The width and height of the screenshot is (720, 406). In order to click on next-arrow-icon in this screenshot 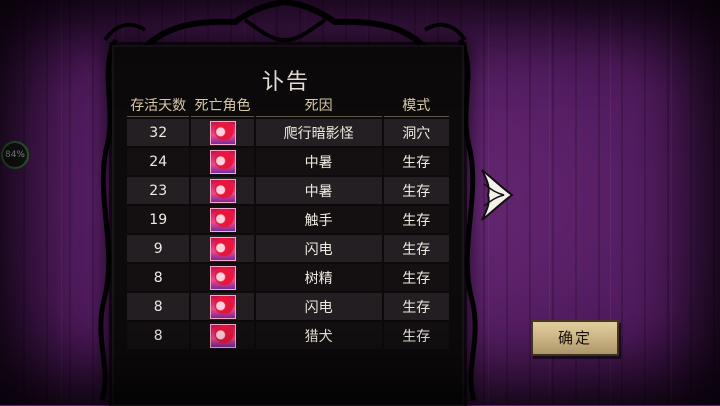, I will do `click(497, 195)`.